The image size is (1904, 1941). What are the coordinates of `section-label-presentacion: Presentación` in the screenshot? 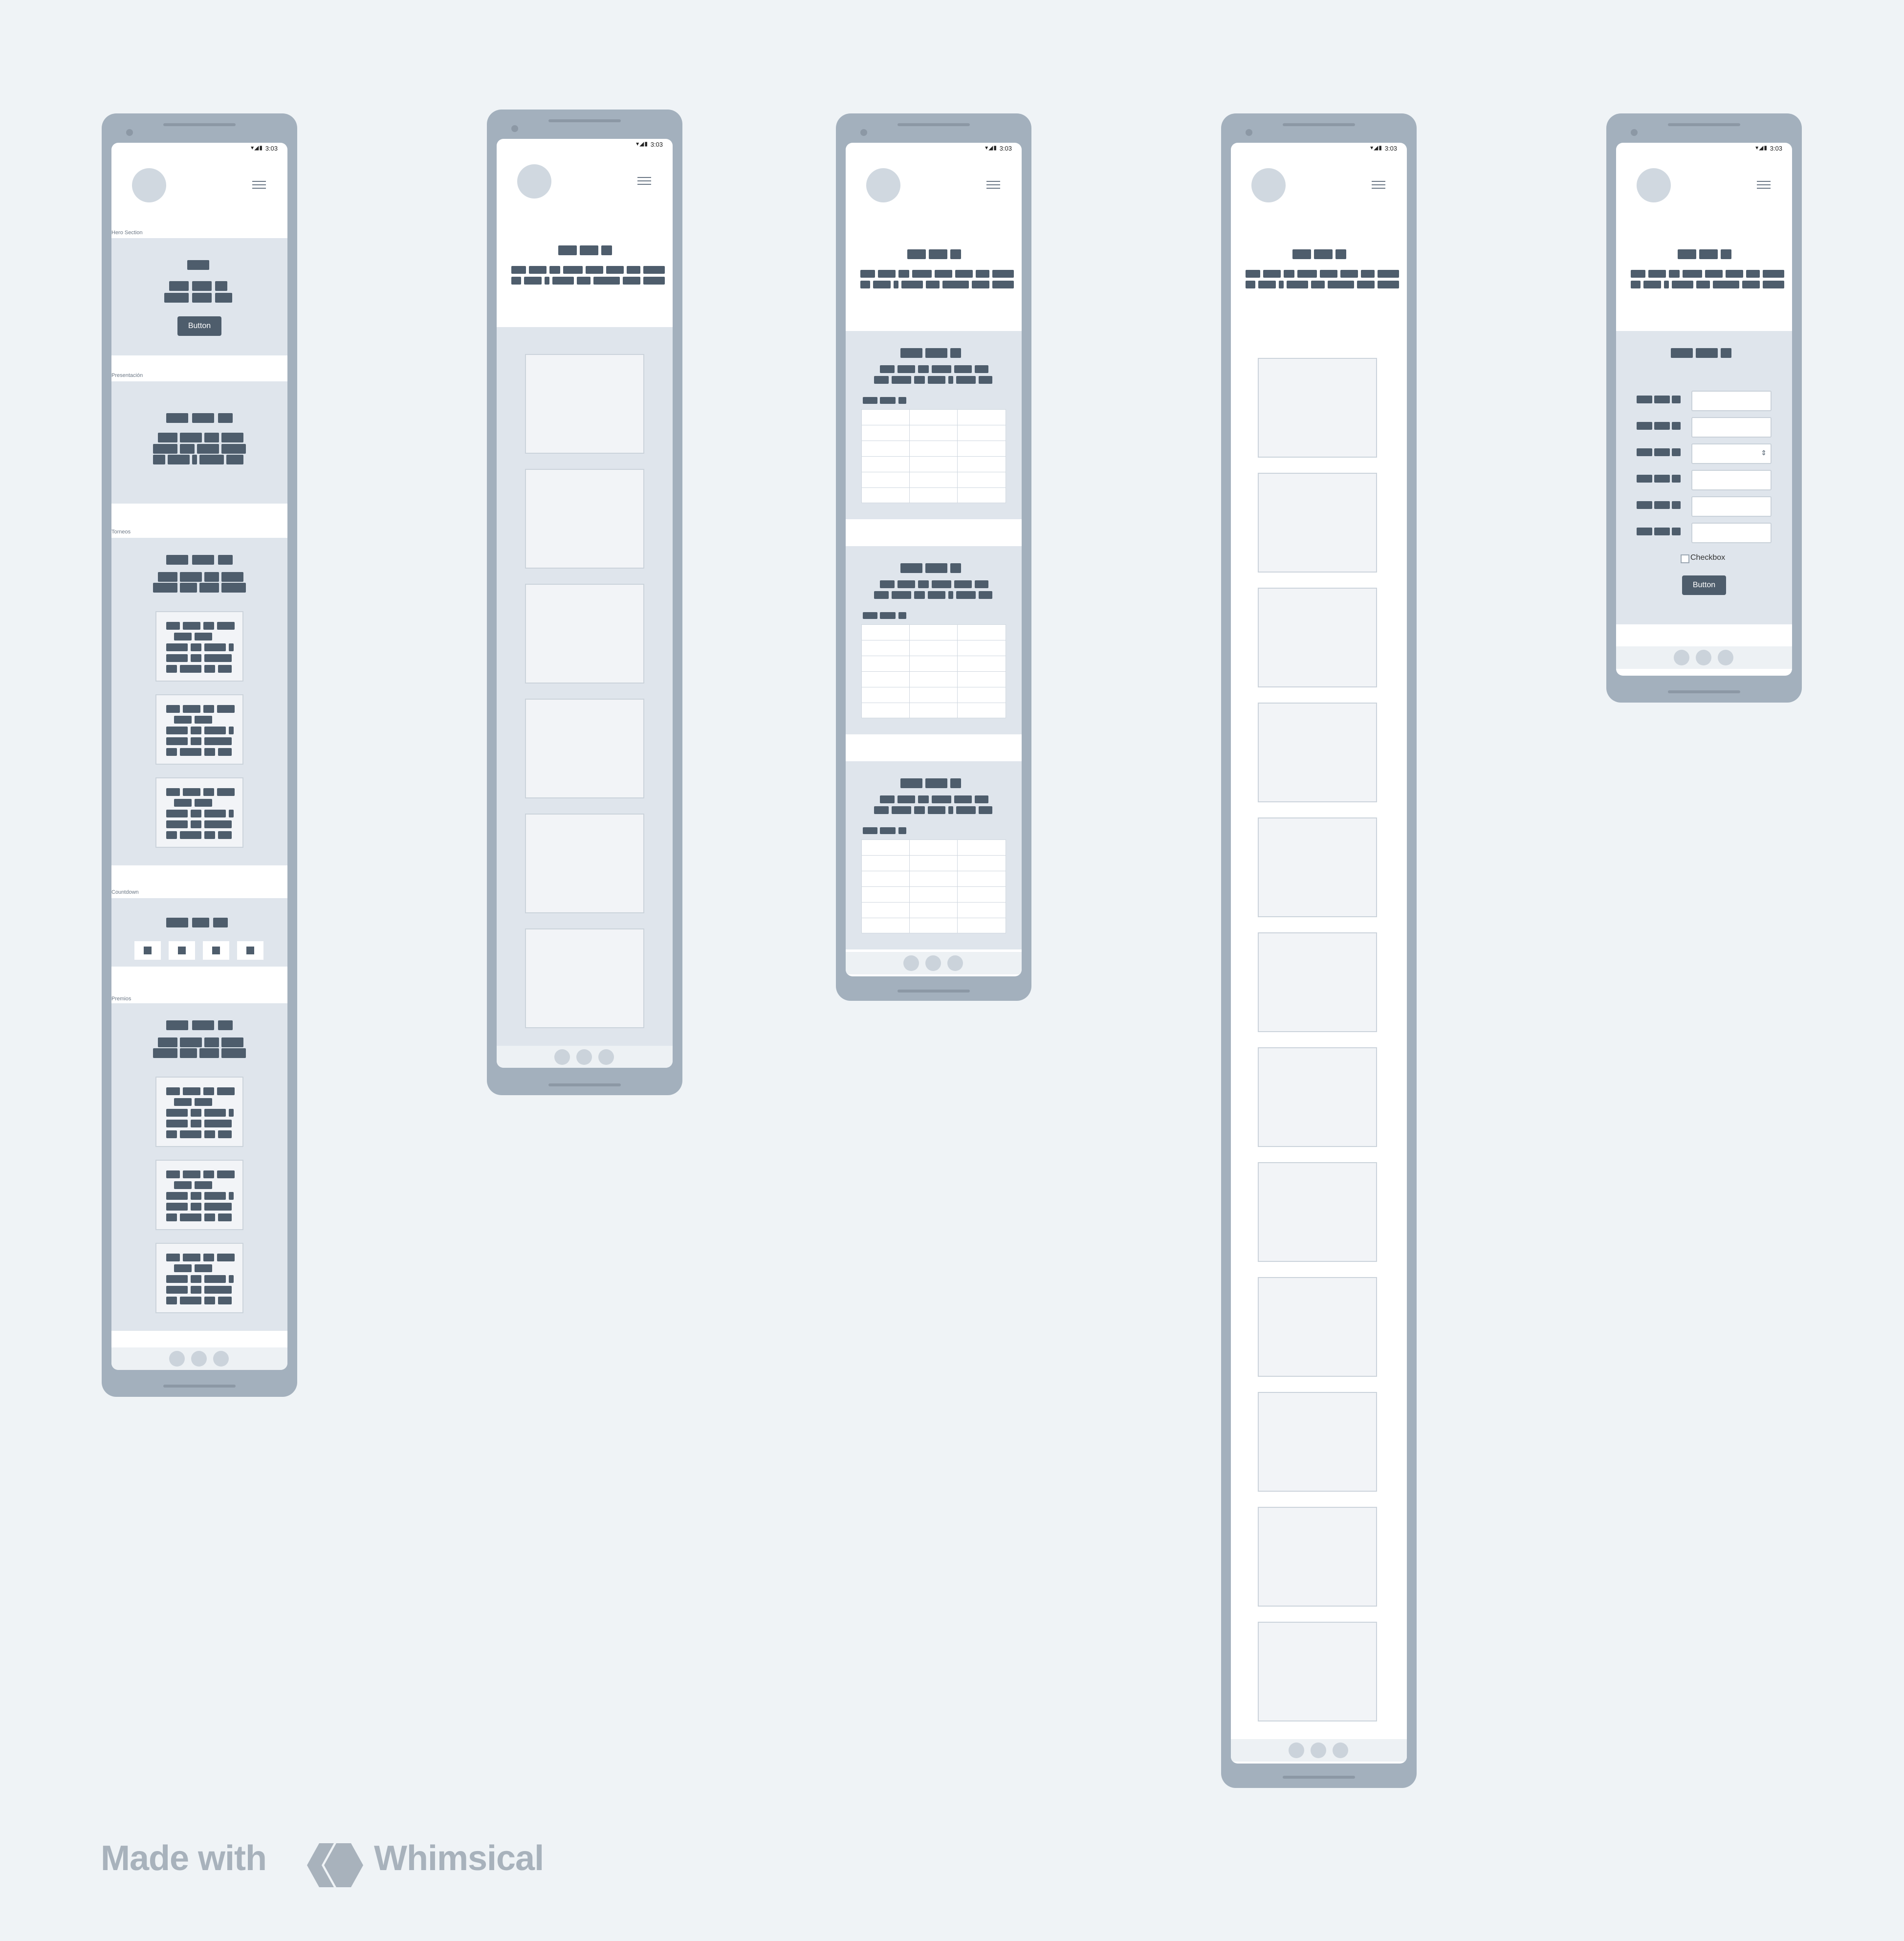 It's located at (127, 375).